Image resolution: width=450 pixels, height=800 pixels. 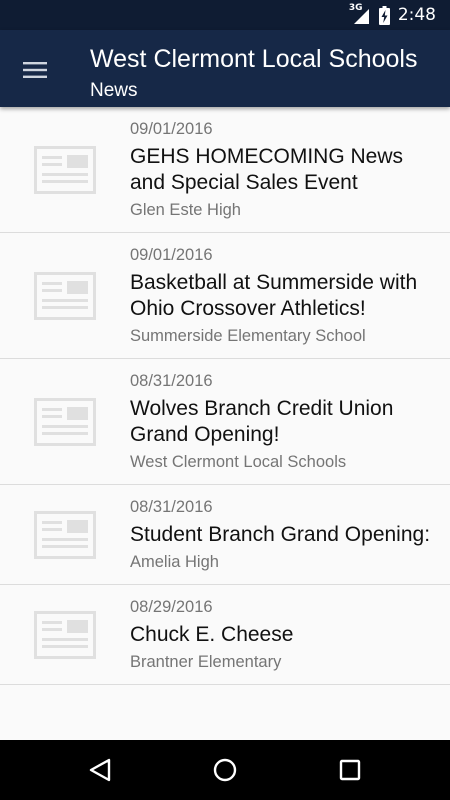 What do you see at coordinates (238, 462) in the screenshot?
I see `news-source: West Clermont Local Schools` at bounding box center [238, 462].